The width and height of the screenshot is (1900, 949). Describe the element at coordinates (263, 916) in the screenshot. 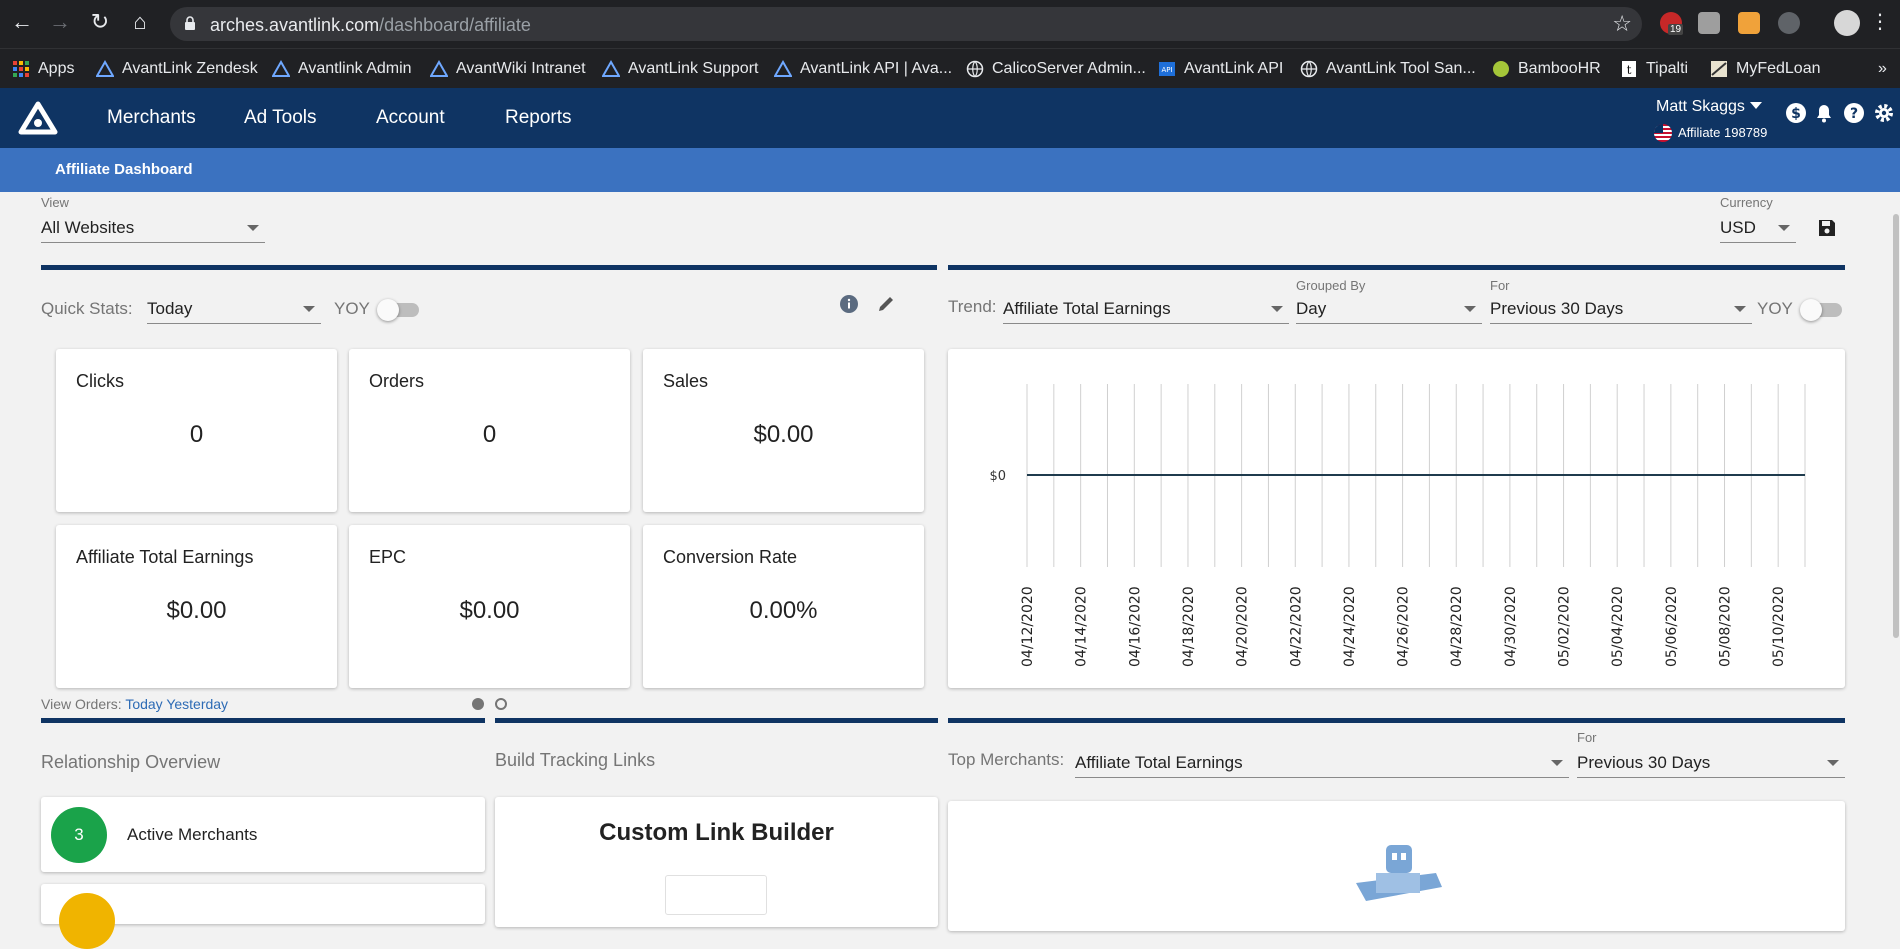

I see `relationship-card` at that location.